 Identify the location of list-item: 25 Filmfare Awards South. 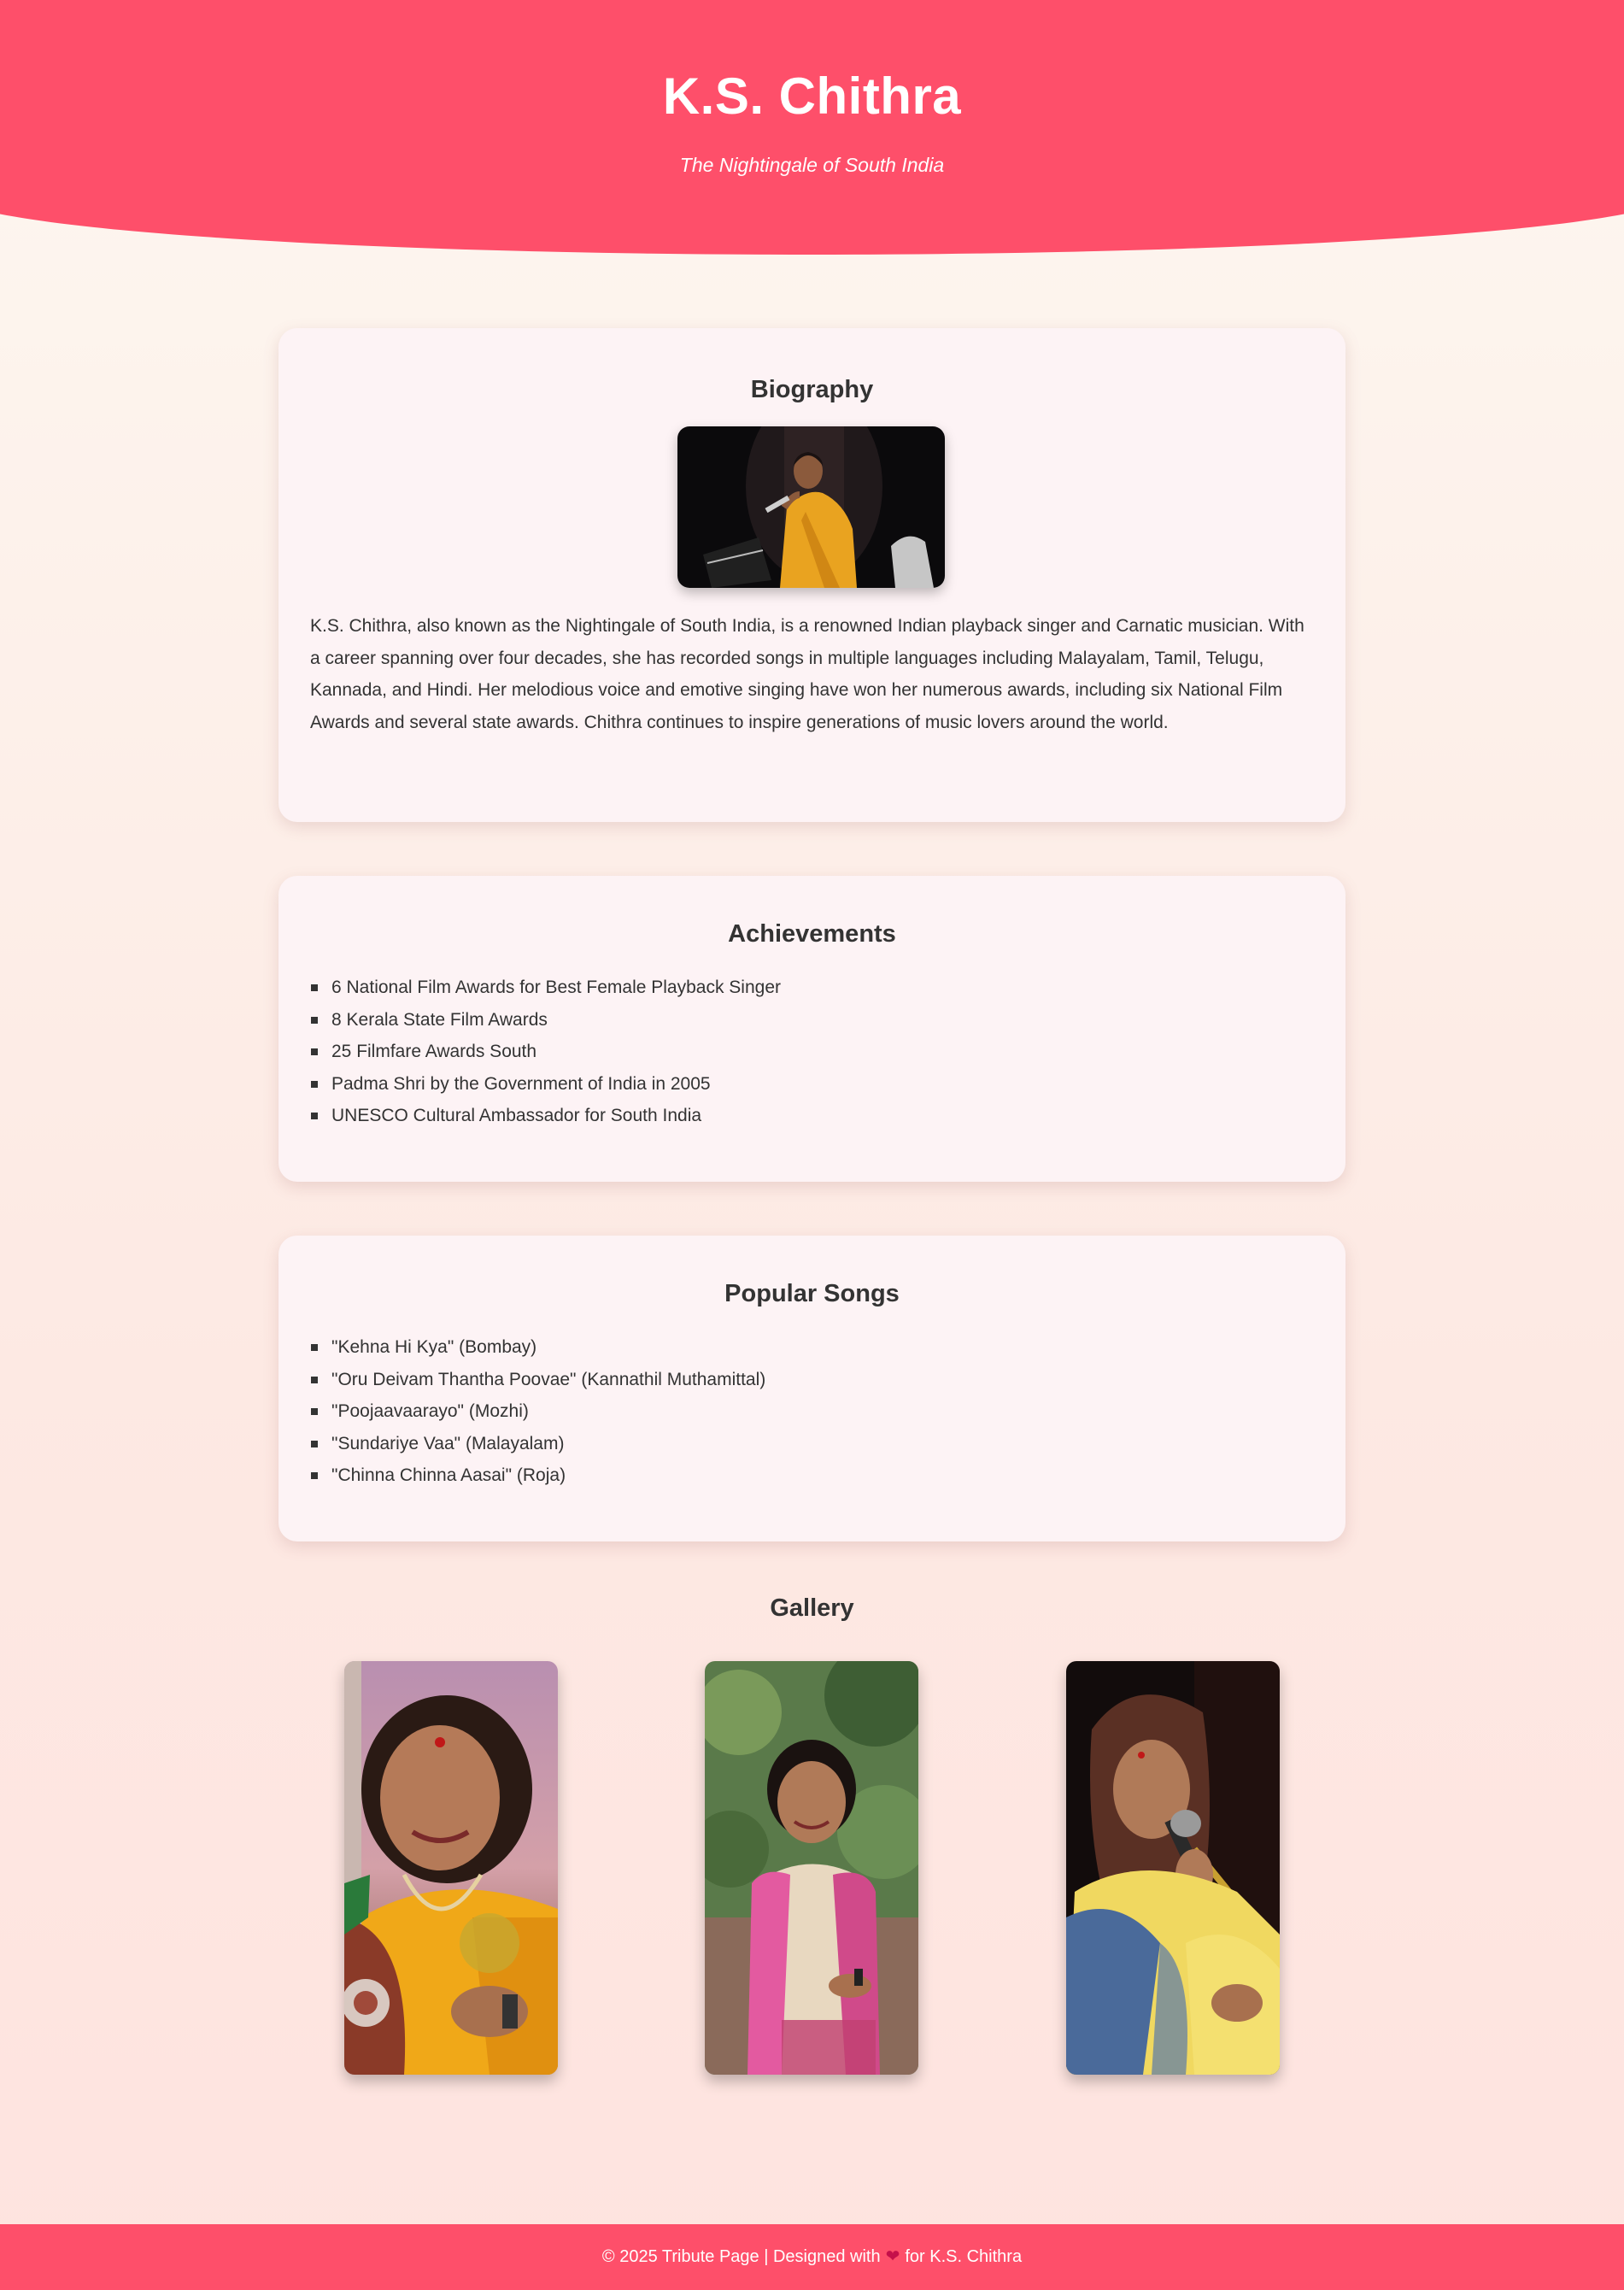
(801, 1052).